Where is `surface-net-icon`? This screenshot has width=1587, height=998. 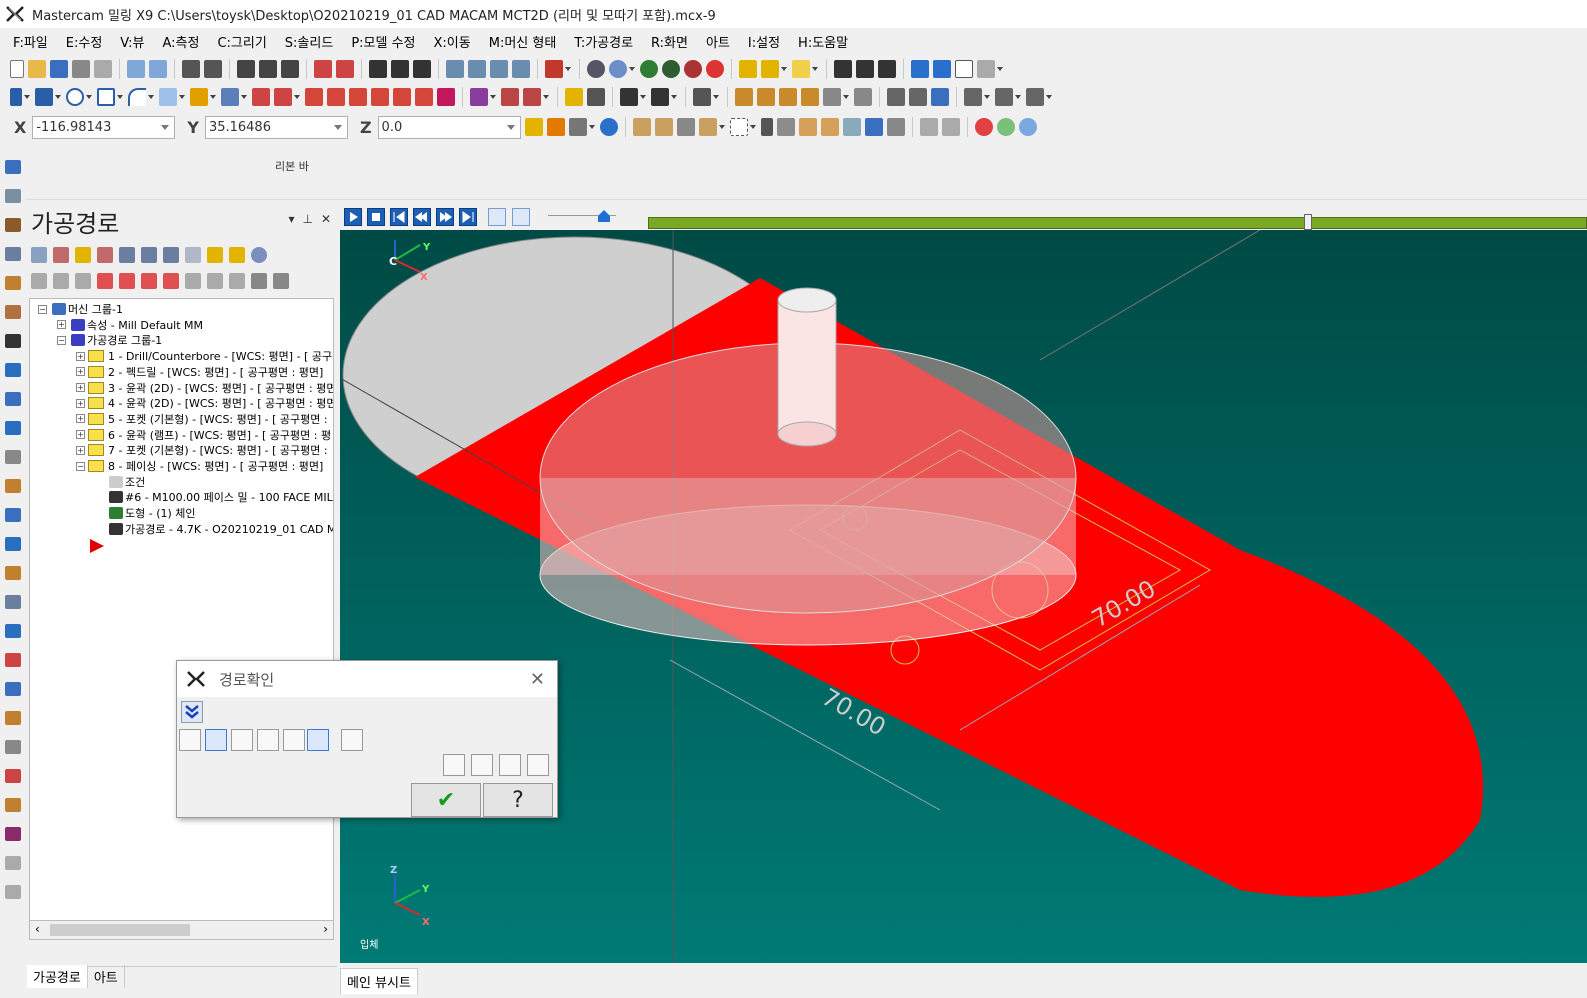
surface-net-icon is located at coordinates (918, 97).